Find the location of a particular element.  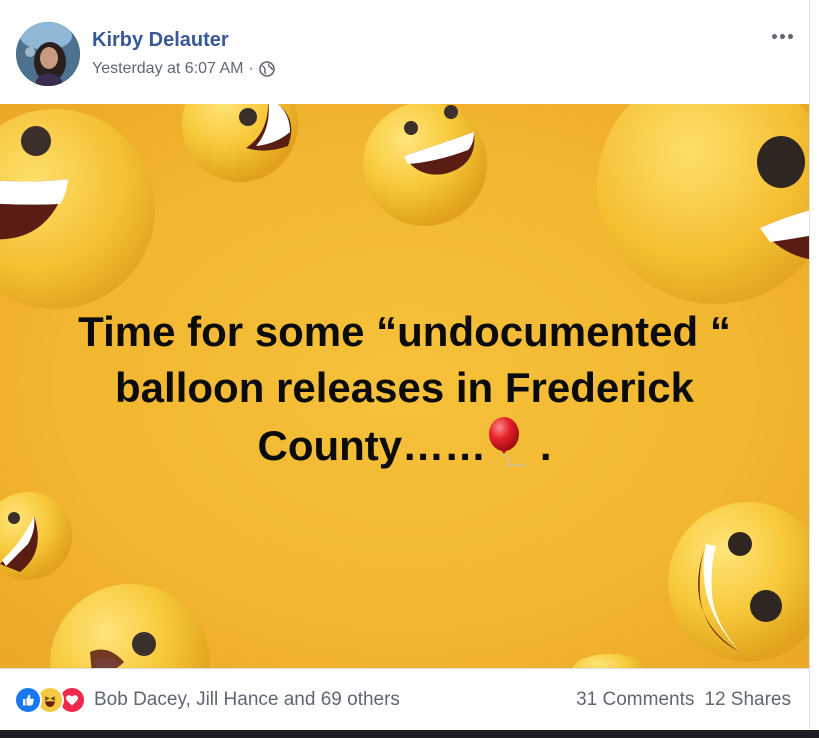

laughing-emoji-bottom-left is located at coordinates (130, 626).